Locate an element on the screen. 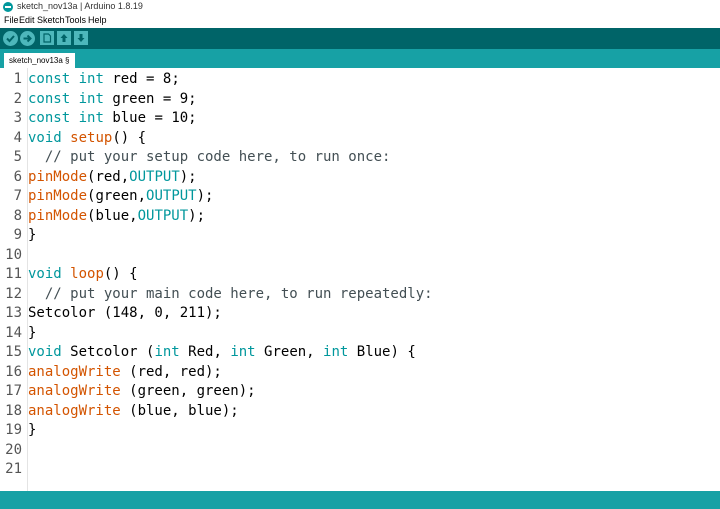  code-line: 17 analogWrite (green, green); is located at coordinates (216, 392).